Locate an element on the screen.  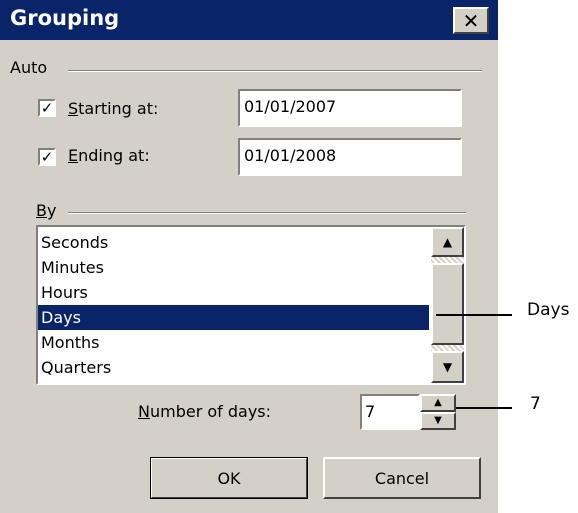
dialog-title: Grouping is located at coordinates (65, 18).